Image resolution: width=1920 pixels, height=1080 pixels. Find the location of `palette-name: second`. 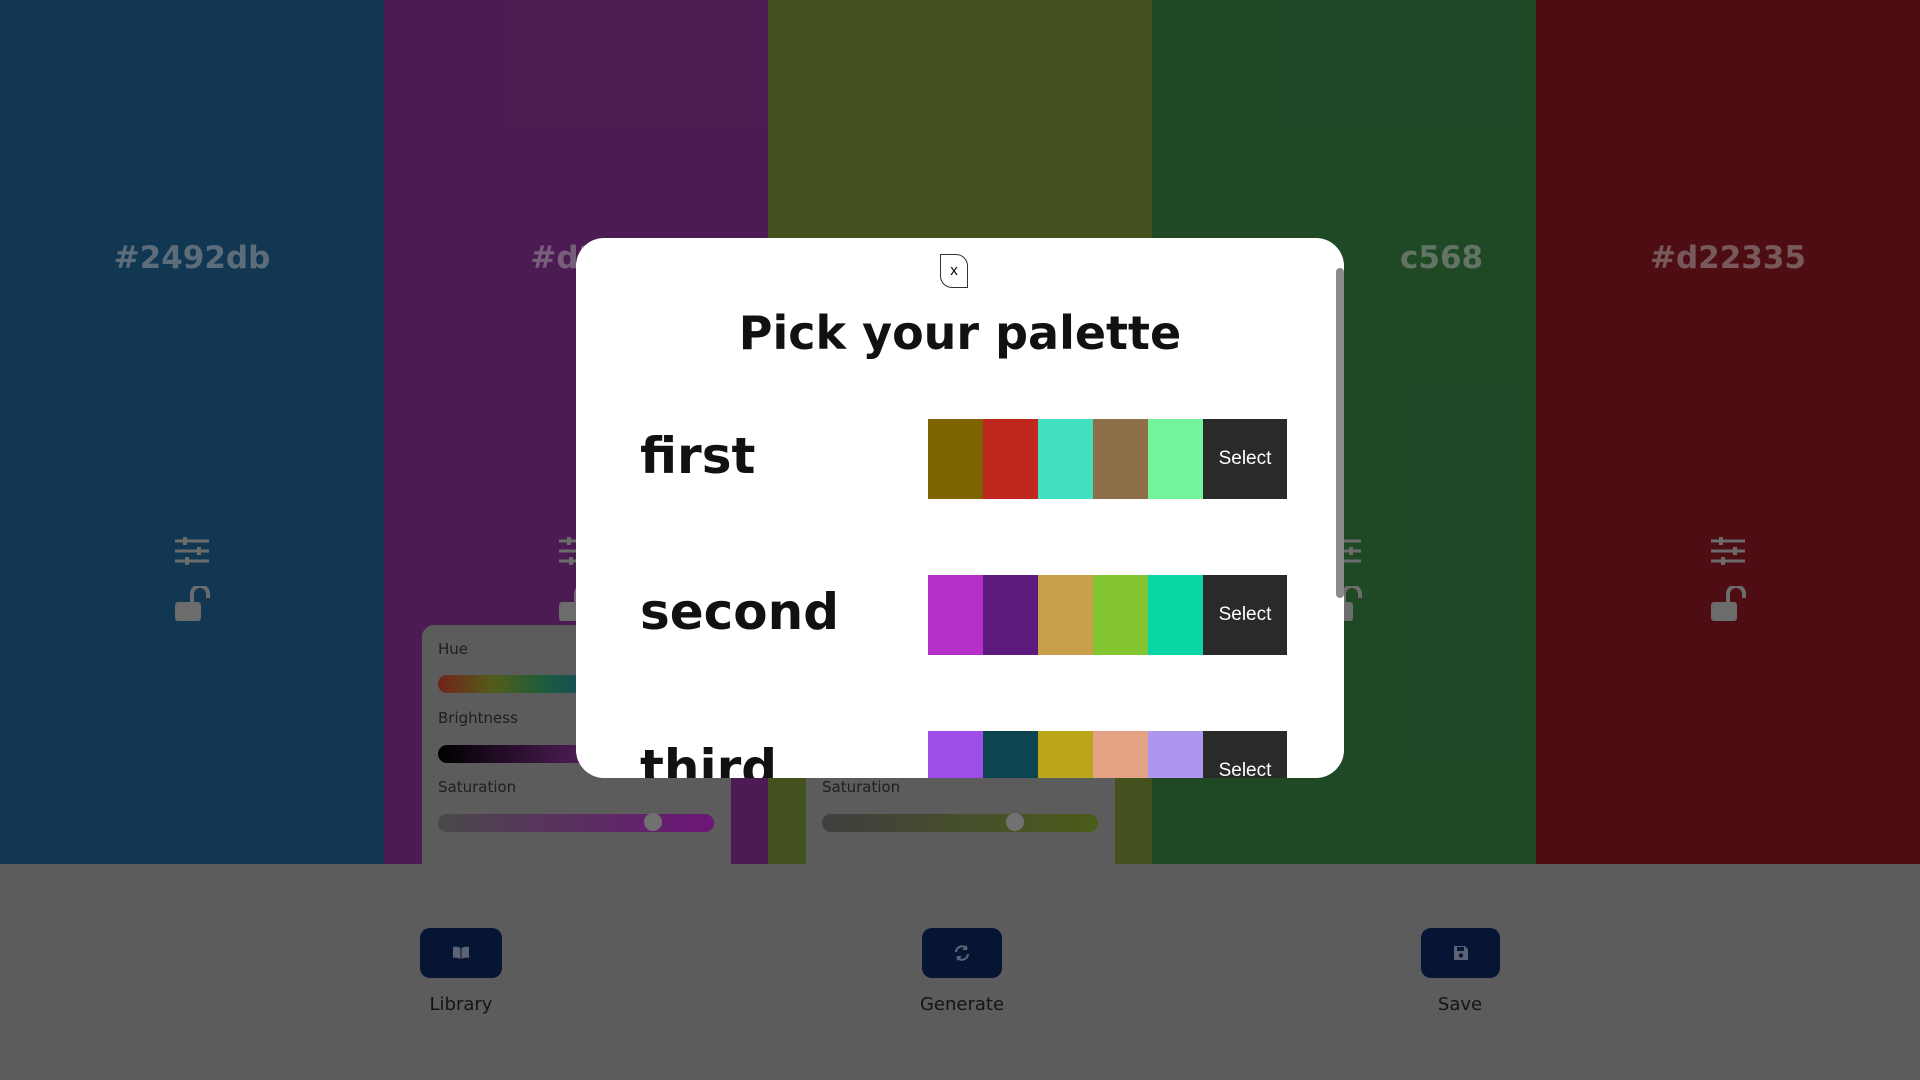

palette-name: second is located at coordinates (740, 612).